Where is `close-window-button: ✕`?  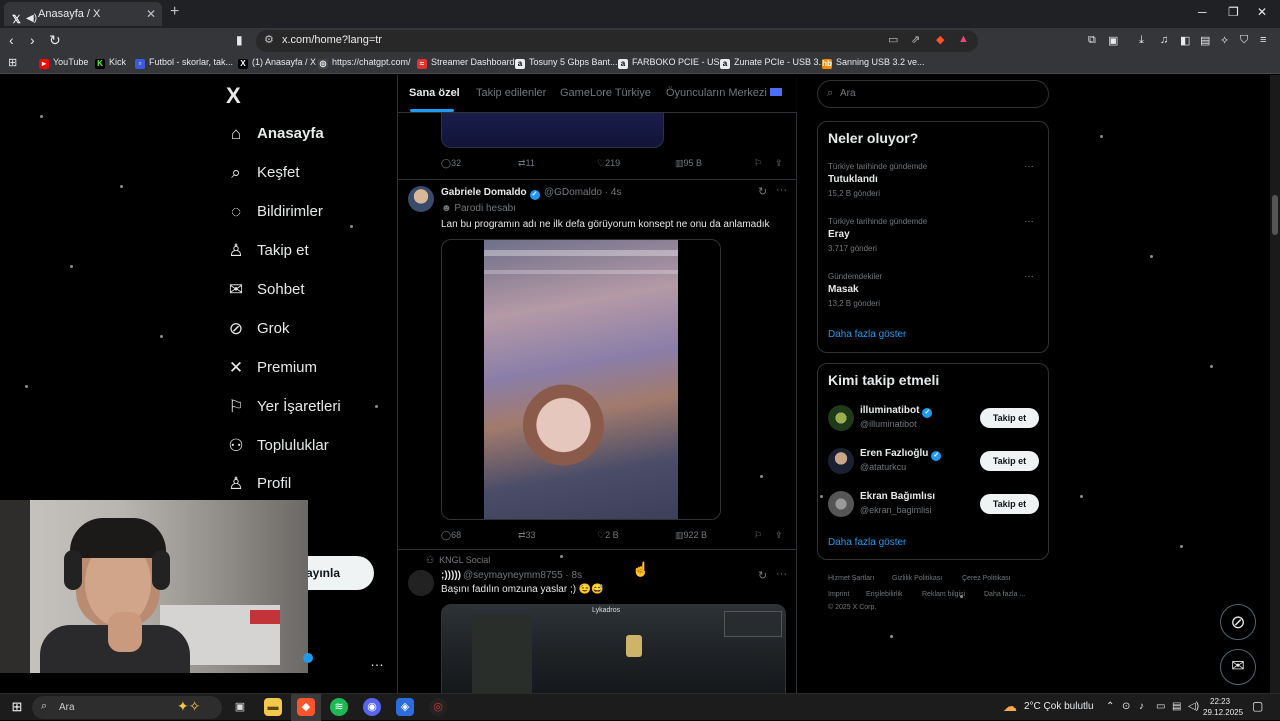
close-window-button: ✕ is located at coordinates (1262, 12).